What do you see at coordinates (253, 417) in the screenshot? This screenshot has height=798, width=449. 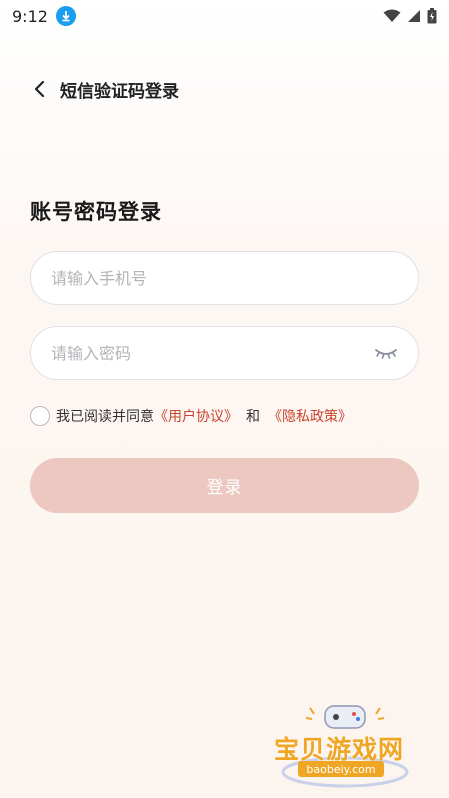 I see `agreement-and: 和` at bounding box center [253, 417].